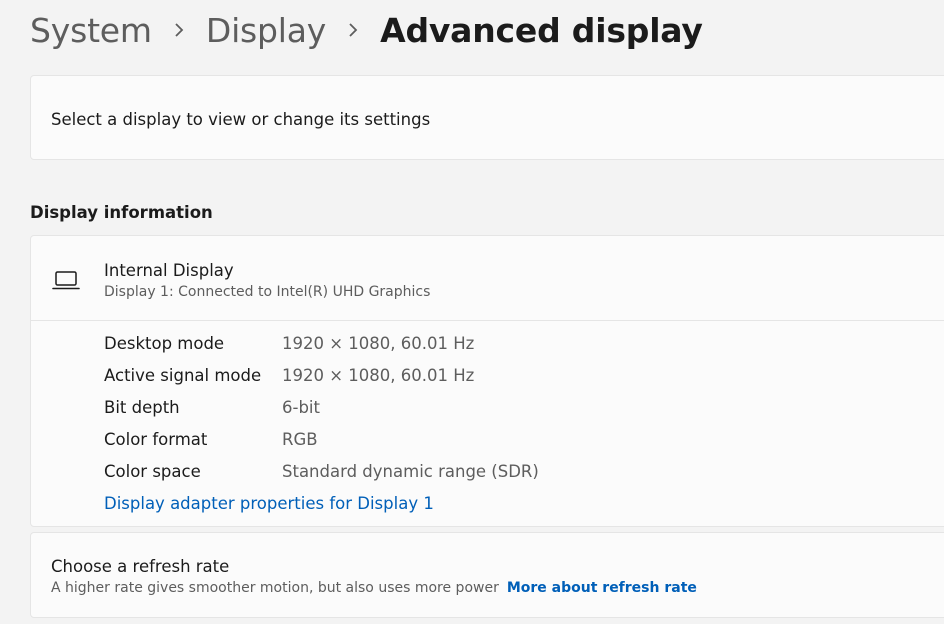  What do you see at coordinates (142, 407) in the screenshot?
I see `property-label: Bit depth` at bounding box center [142, 407].